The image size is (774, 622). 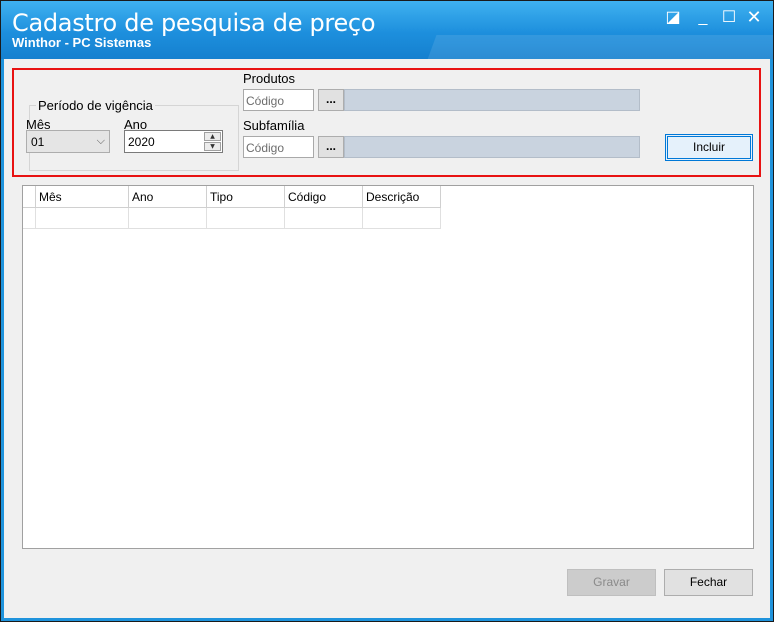 I want to click on produtos-codigo-input: Código, so click(x=278, y=100).